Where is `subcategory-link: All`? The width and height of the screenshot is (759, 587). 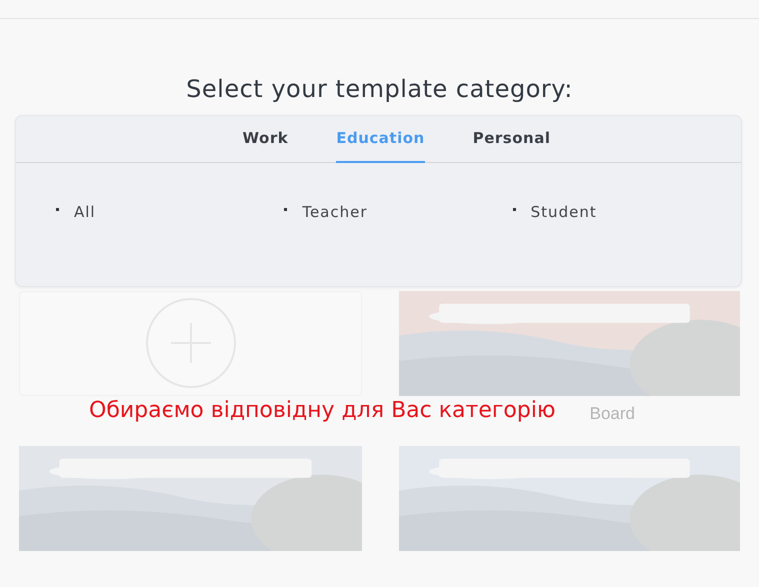 subcategory-link: All is located at coordinates (85, 212).